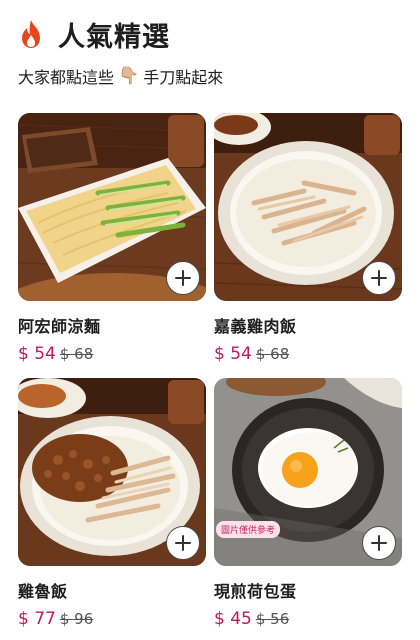  I want to click on subtitle-text-before: 大家都點這些, so click(66, 77).